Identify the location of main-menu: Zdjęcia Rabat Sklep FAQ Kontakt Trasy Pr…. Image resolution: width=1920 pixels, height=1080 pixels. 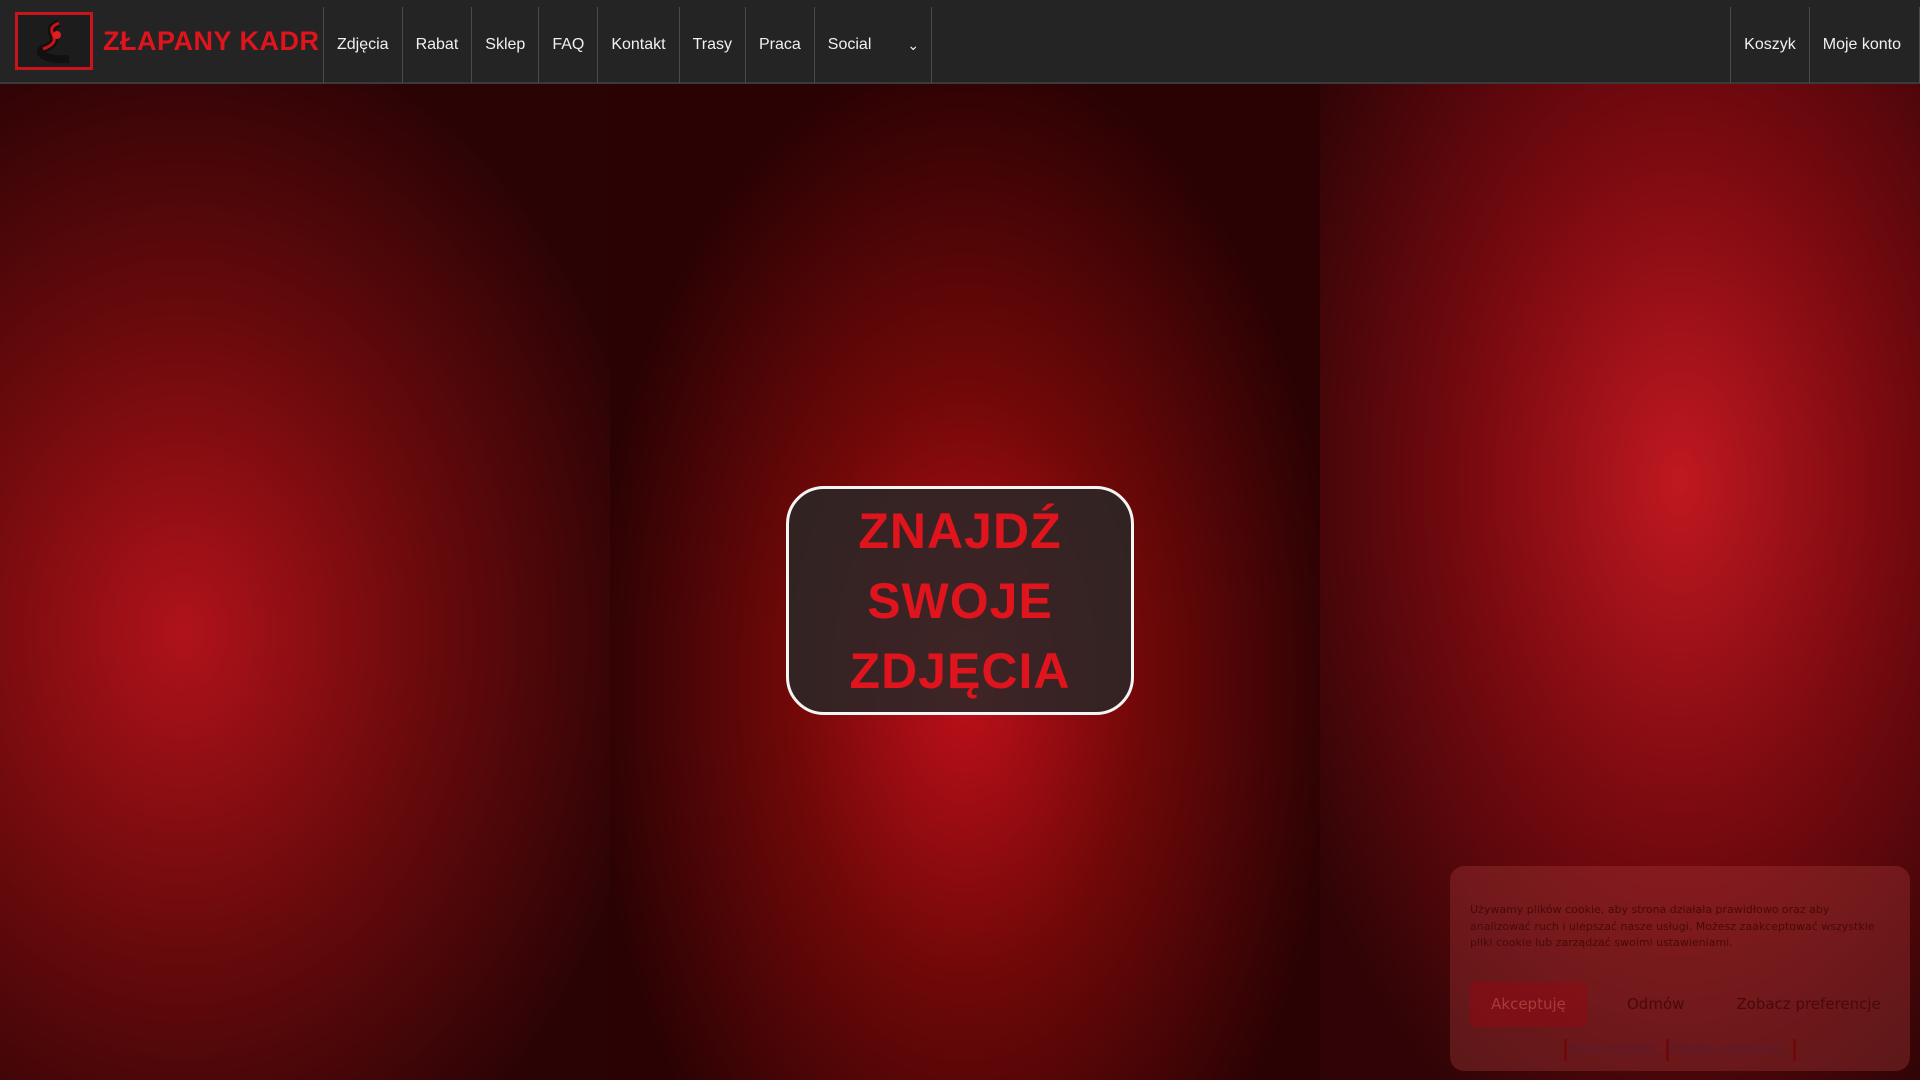
(628, 45).